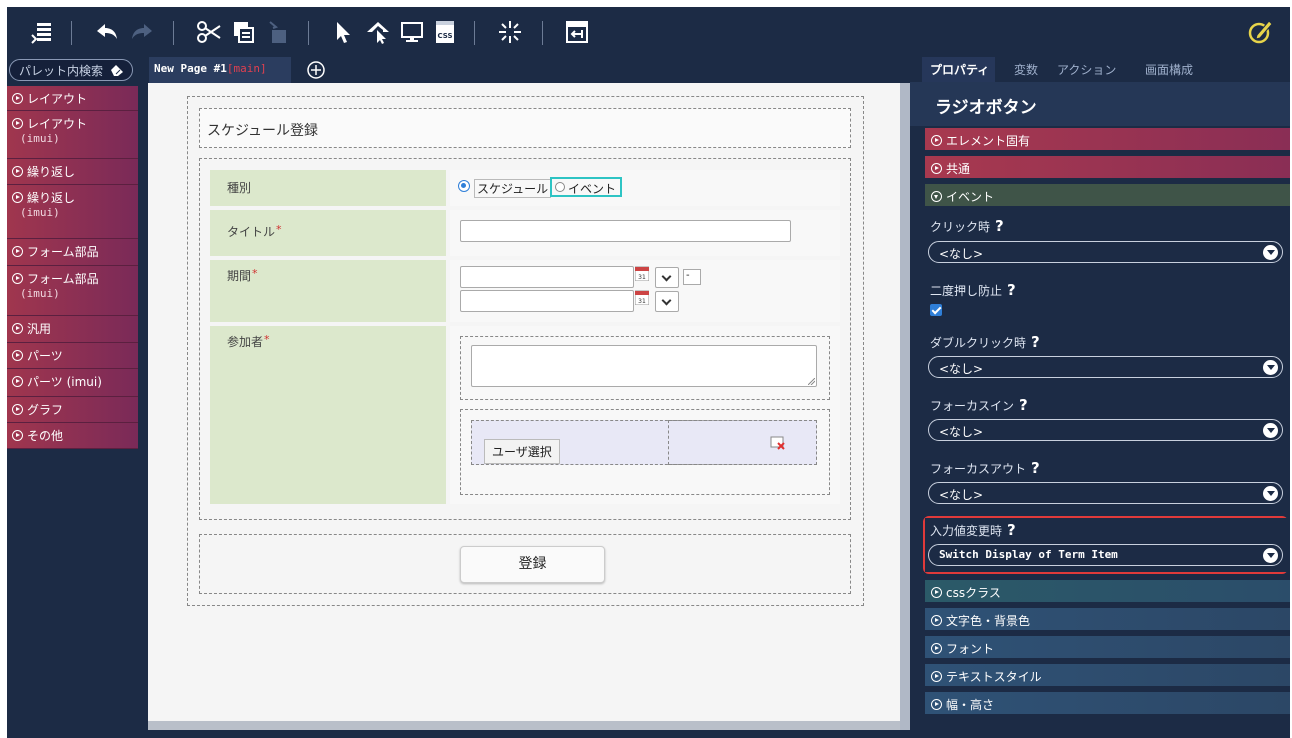 The height and width of the screenshot is (738, 1292). I want to click on palette-item-parts-imui: パーツ (imui), so click(72, 383).